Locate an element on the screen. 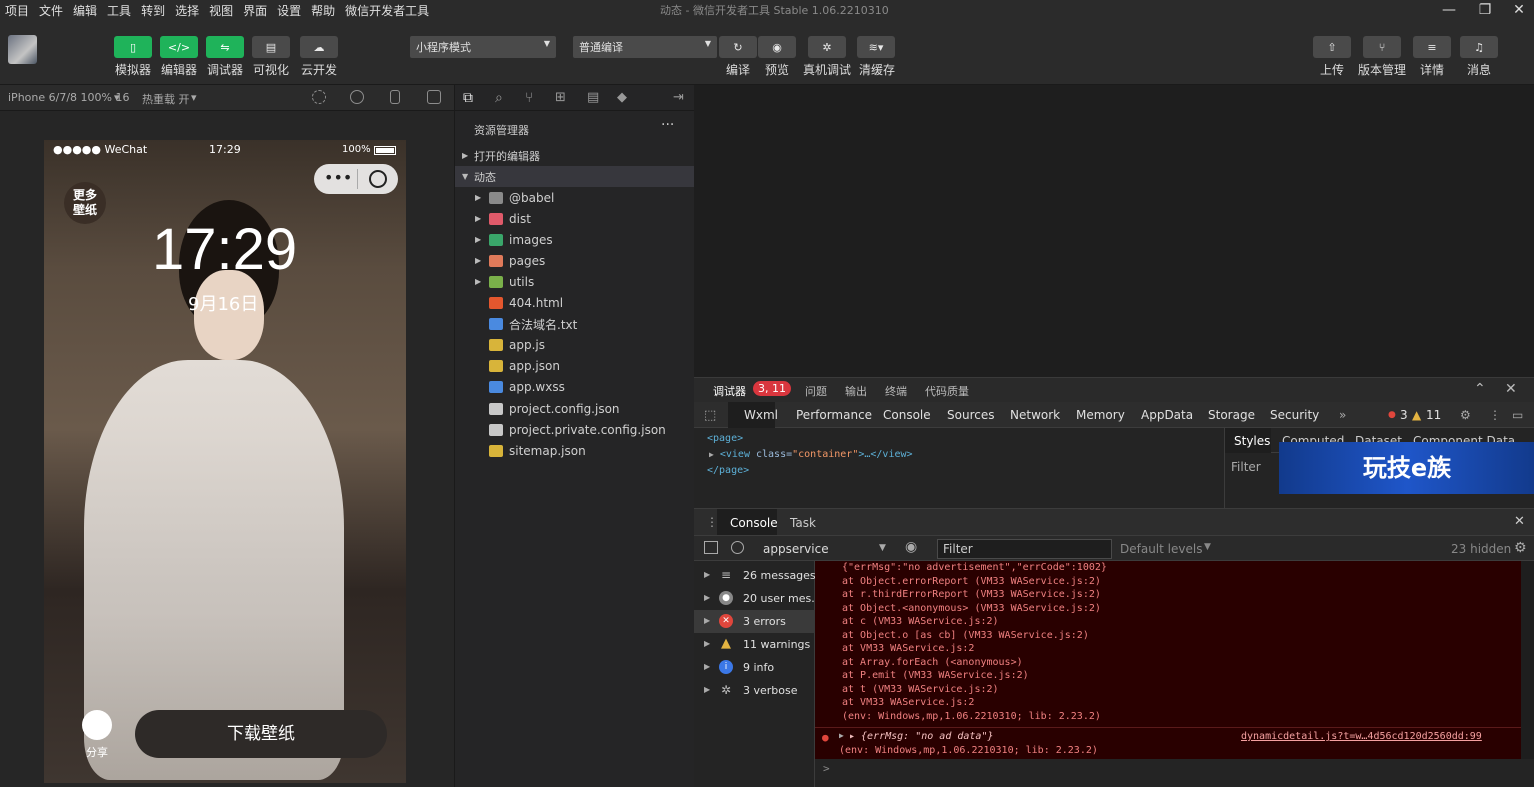 The height and width of the screenshot is (787, 1534). close-panel-icon: ✕ is located at coordinates (1511, 389).